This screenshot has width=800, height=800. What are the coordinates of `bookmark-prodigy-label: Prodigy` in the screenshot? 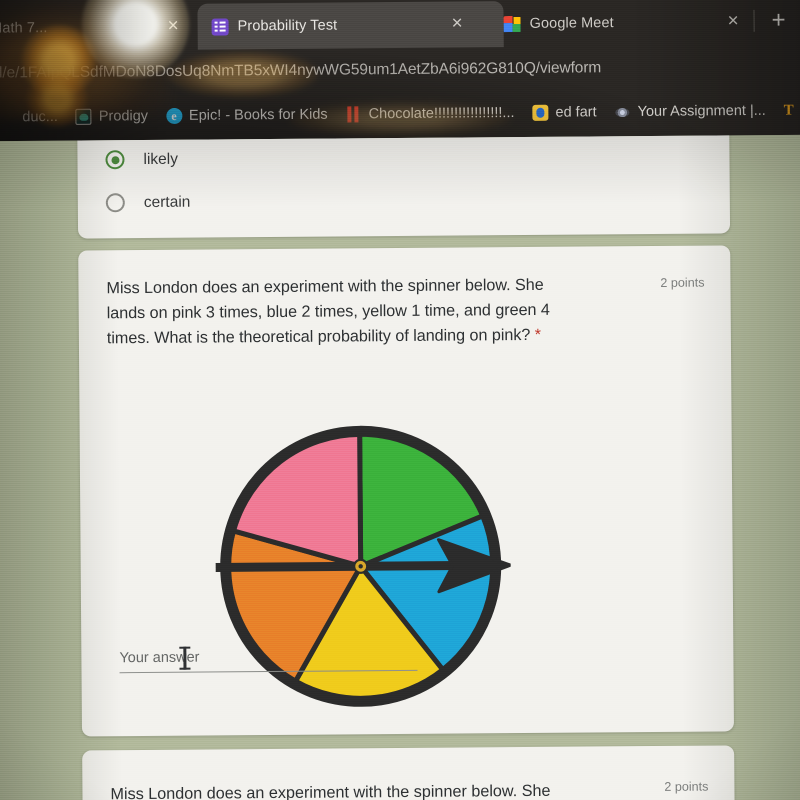 It's located at (123, 116).